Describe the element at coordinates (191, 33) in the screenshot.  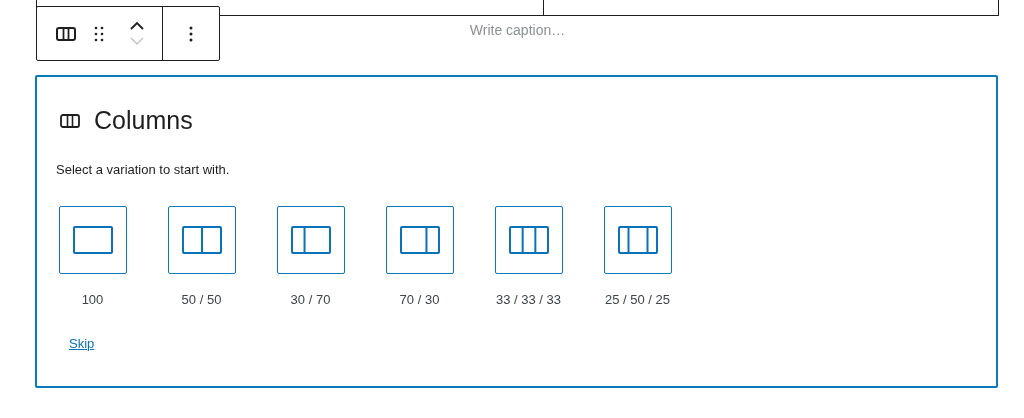
I see `more-options-icon` at that location.